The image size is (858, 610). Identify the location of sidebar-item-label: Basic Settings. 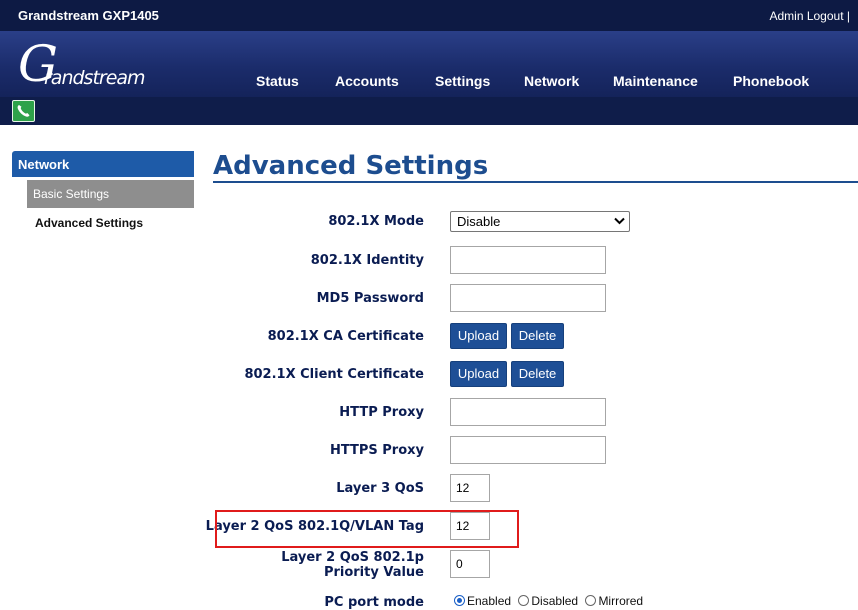
(71, 194).